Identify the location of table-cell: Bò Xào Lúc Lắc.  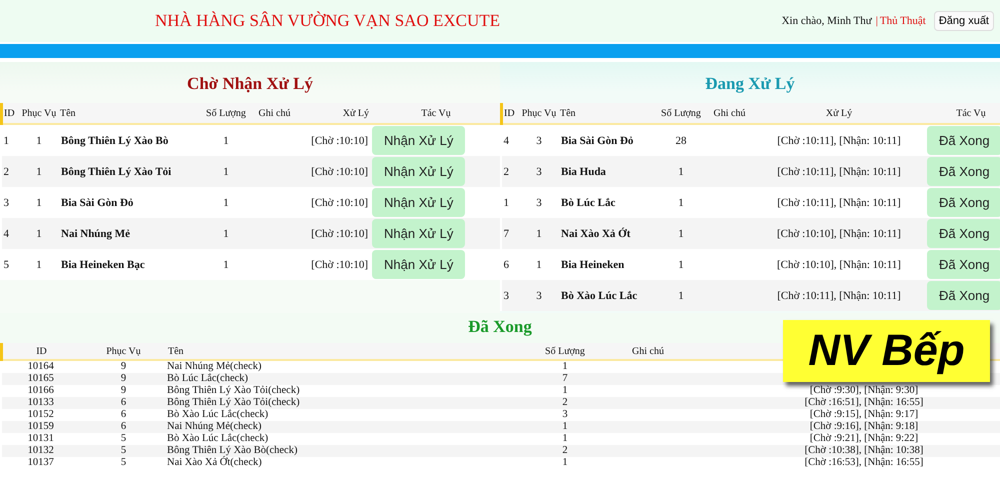
(607, 295).